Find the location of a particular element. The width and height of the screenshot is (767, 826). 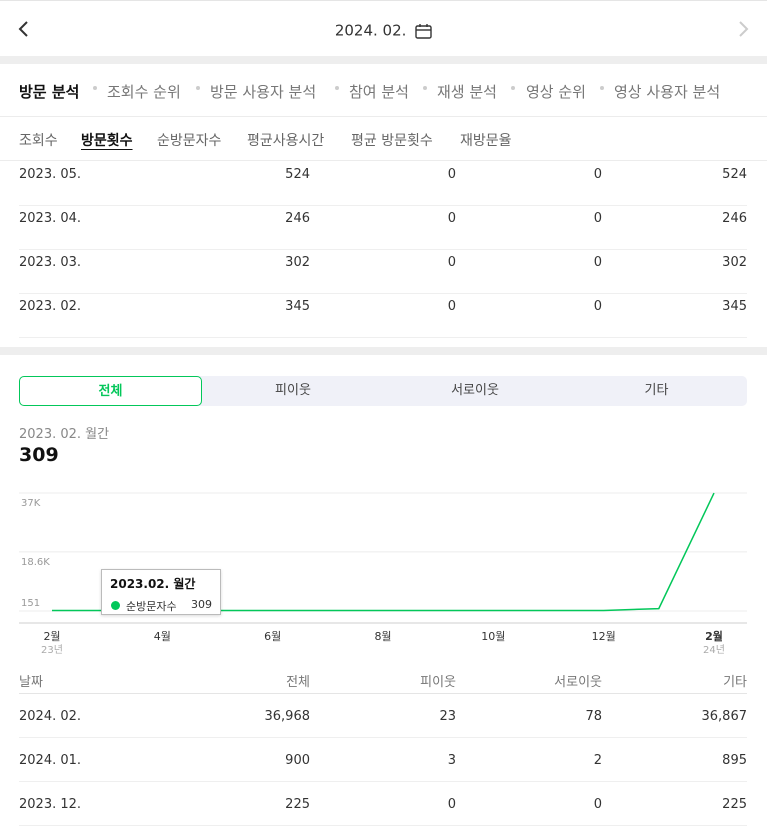

cell-total: 225 is located at coordinates (297, 804).